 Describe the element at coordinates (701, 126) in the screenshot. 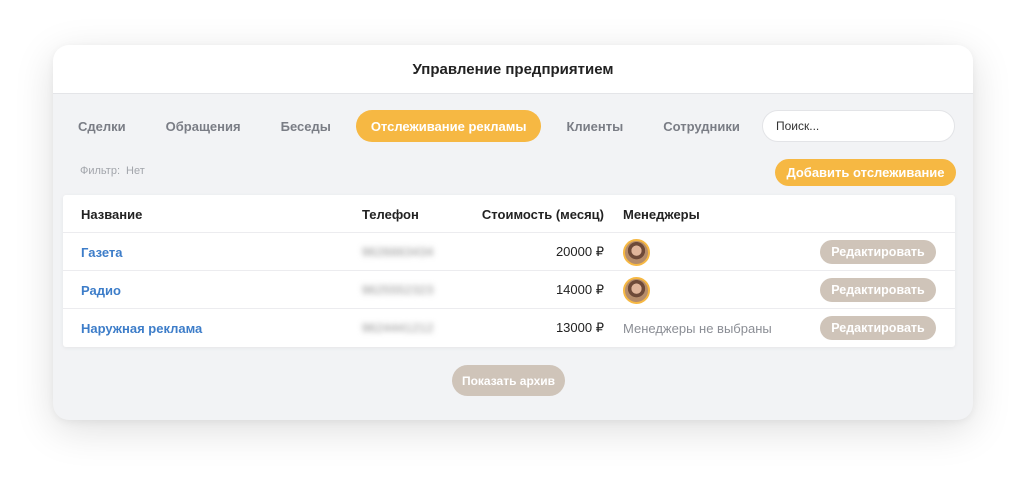

I see `tab-employees: Сотрудники` at that location.